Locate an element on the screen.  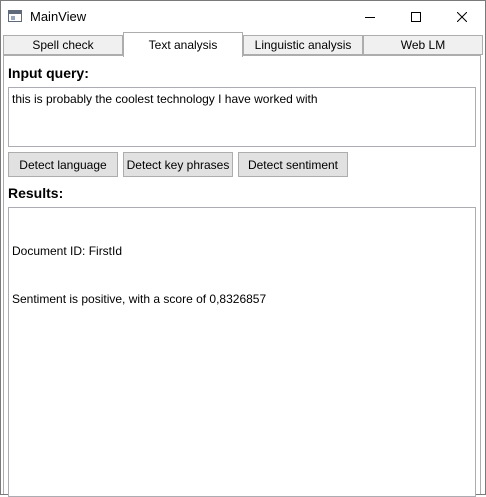
close-button is located at coordinates (462, 16).